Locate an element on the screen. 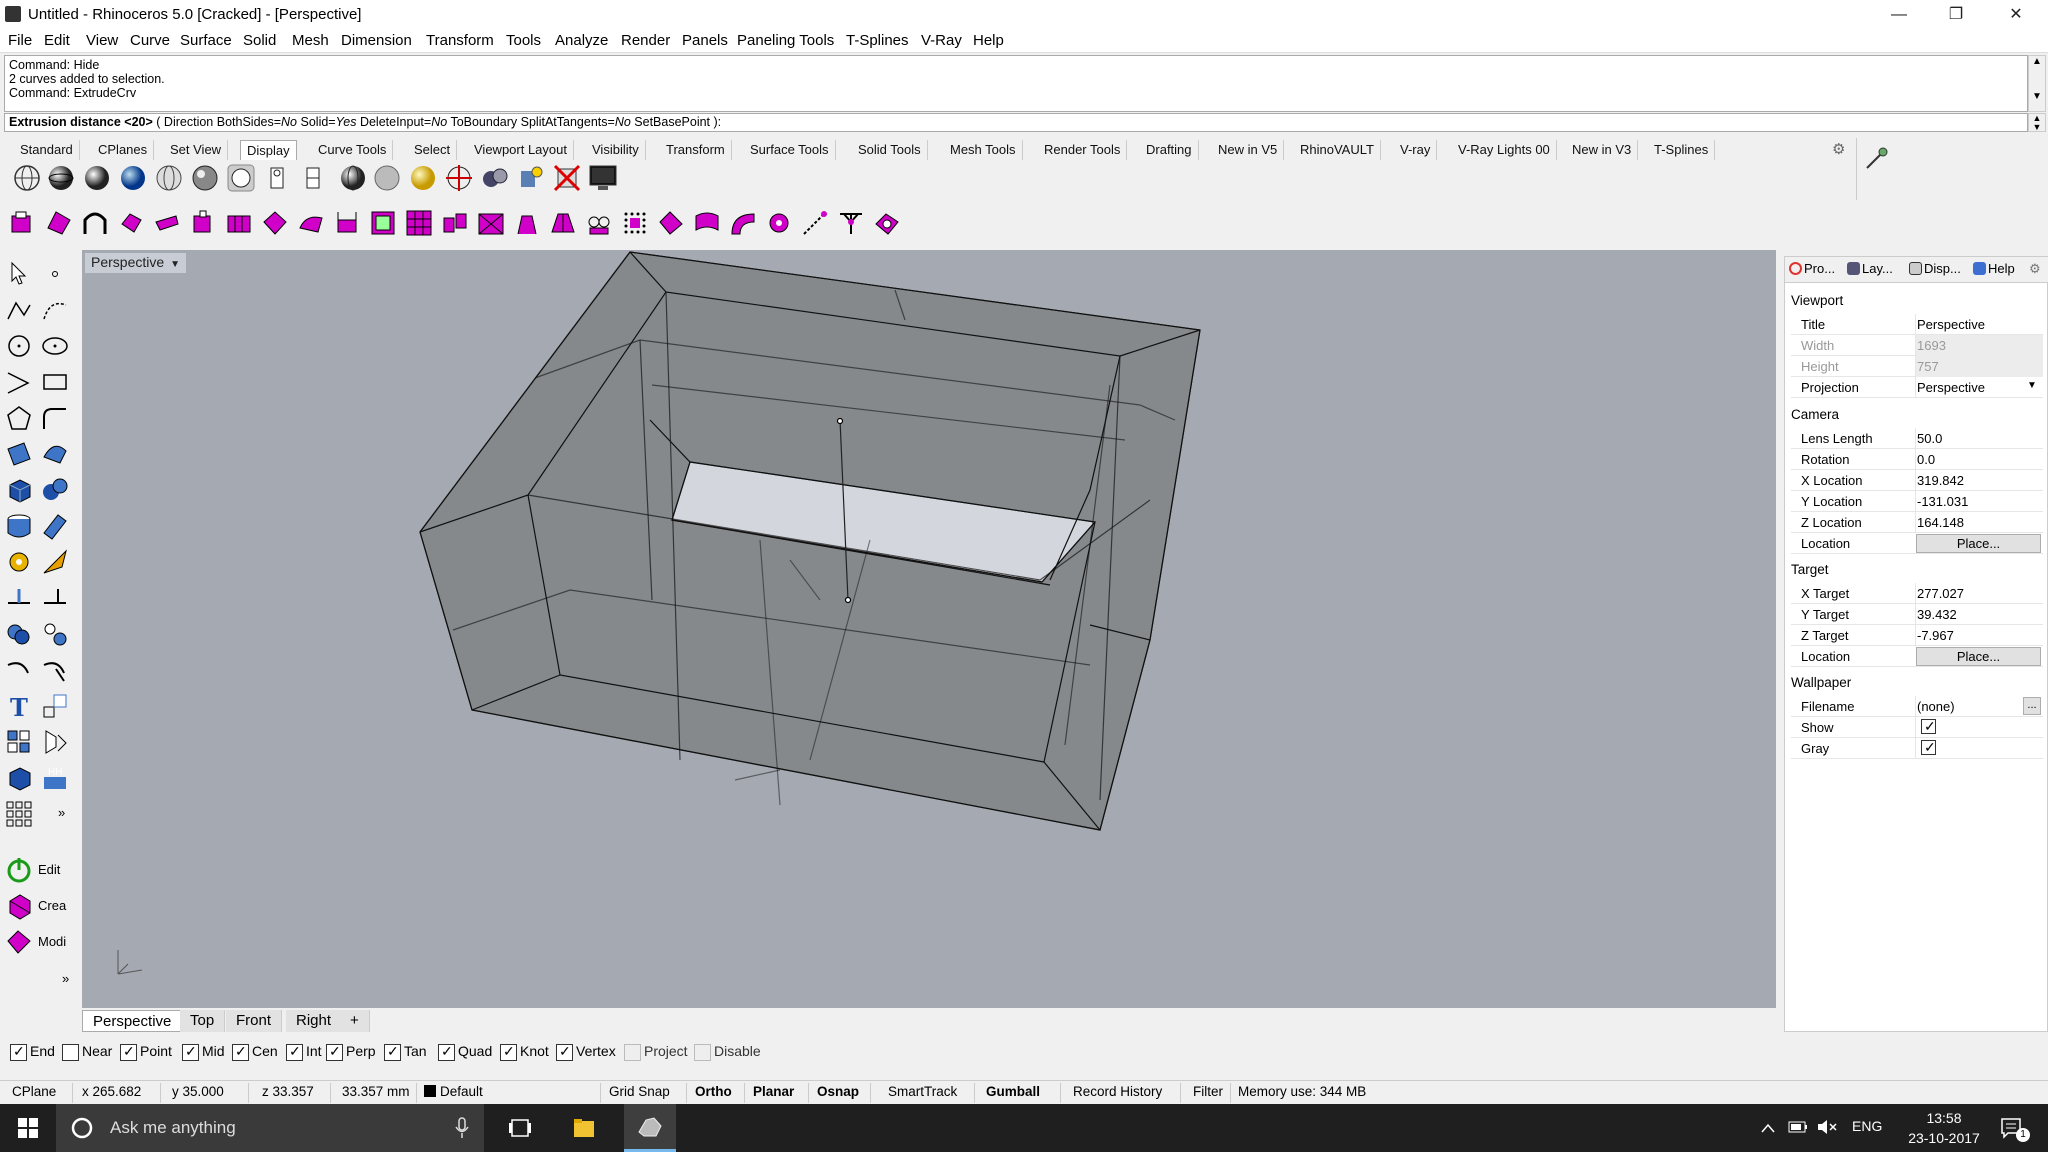 This screenshot has width=2048, height=1152. tsplines-bridge-icon is located at coordinates (455, 223).